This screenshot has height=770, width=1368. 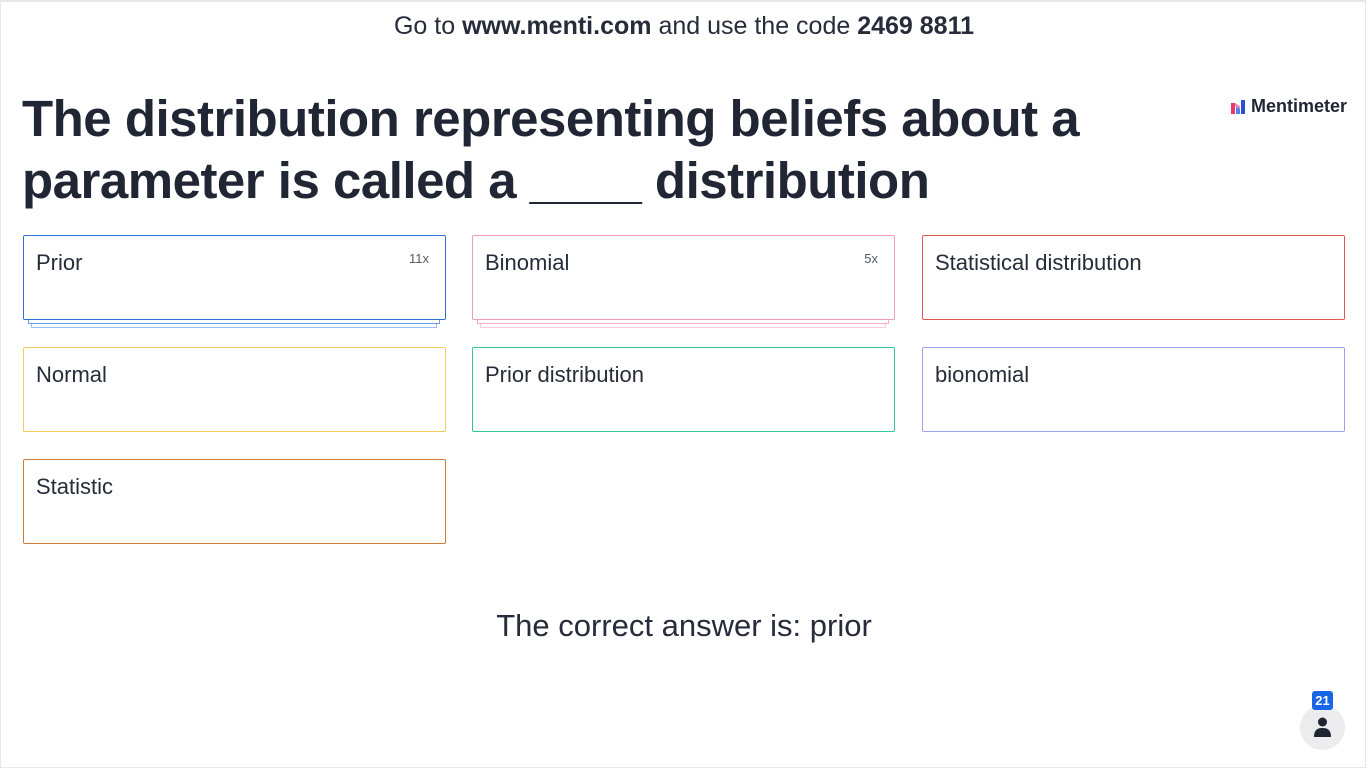 I want to click on response-card: Binomial 5x, so click(x=683, y=277).